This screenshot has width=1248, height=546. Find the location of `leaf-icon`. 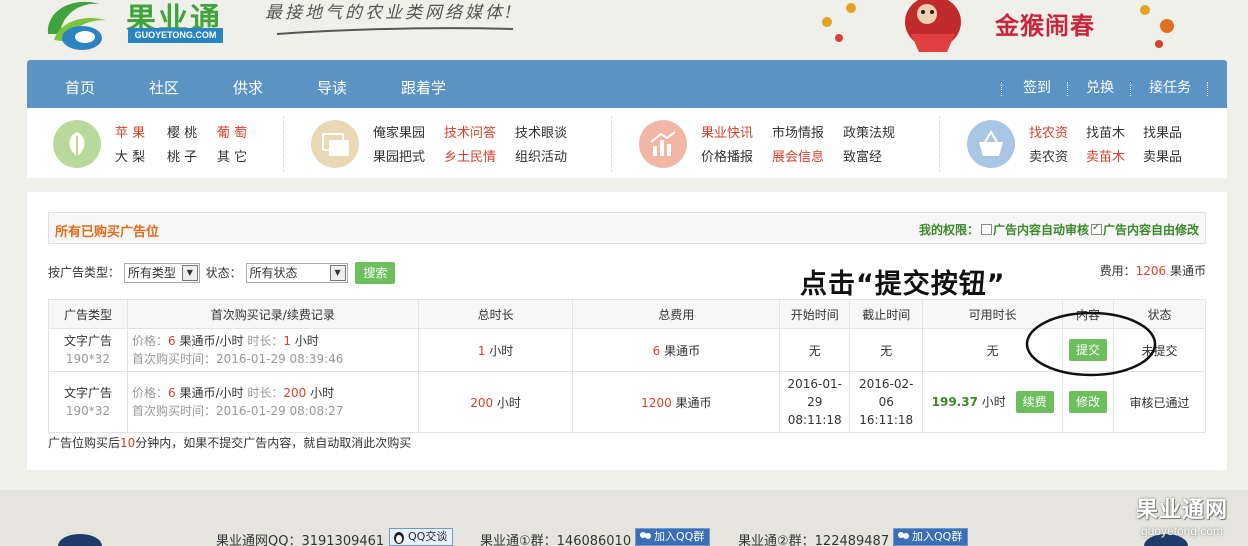

leaf-icon is located at coordinates (77, 144).